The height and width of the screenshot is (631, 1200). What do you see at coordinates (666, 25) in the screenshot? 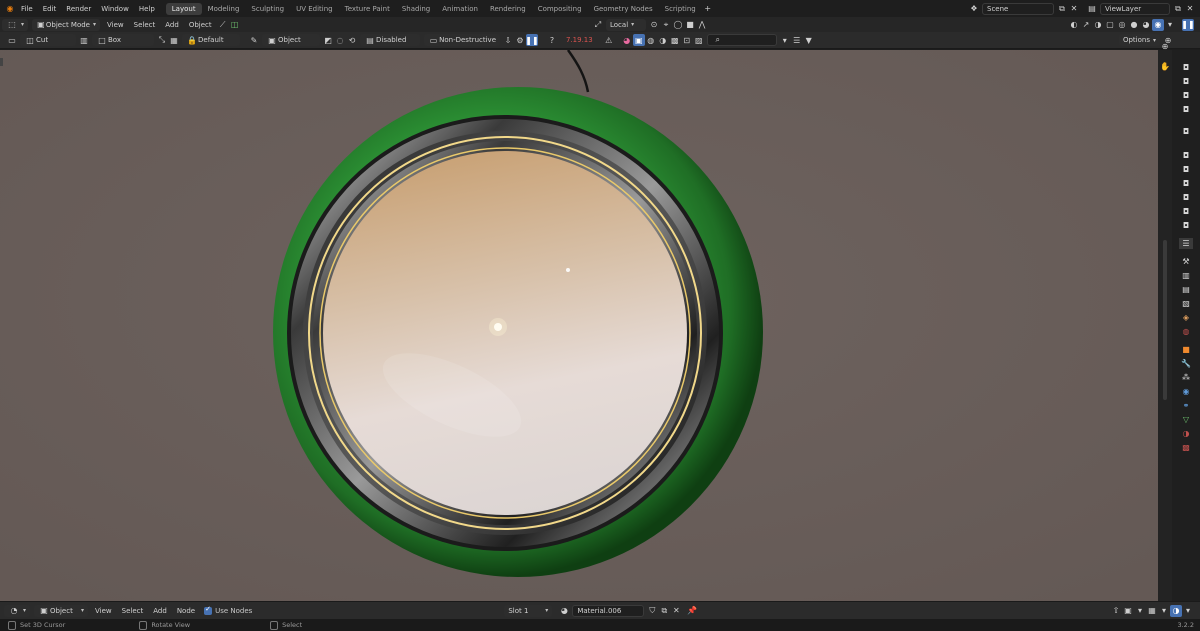
I see `snapping-icon: ⌖` at bounding box center [666, 25].